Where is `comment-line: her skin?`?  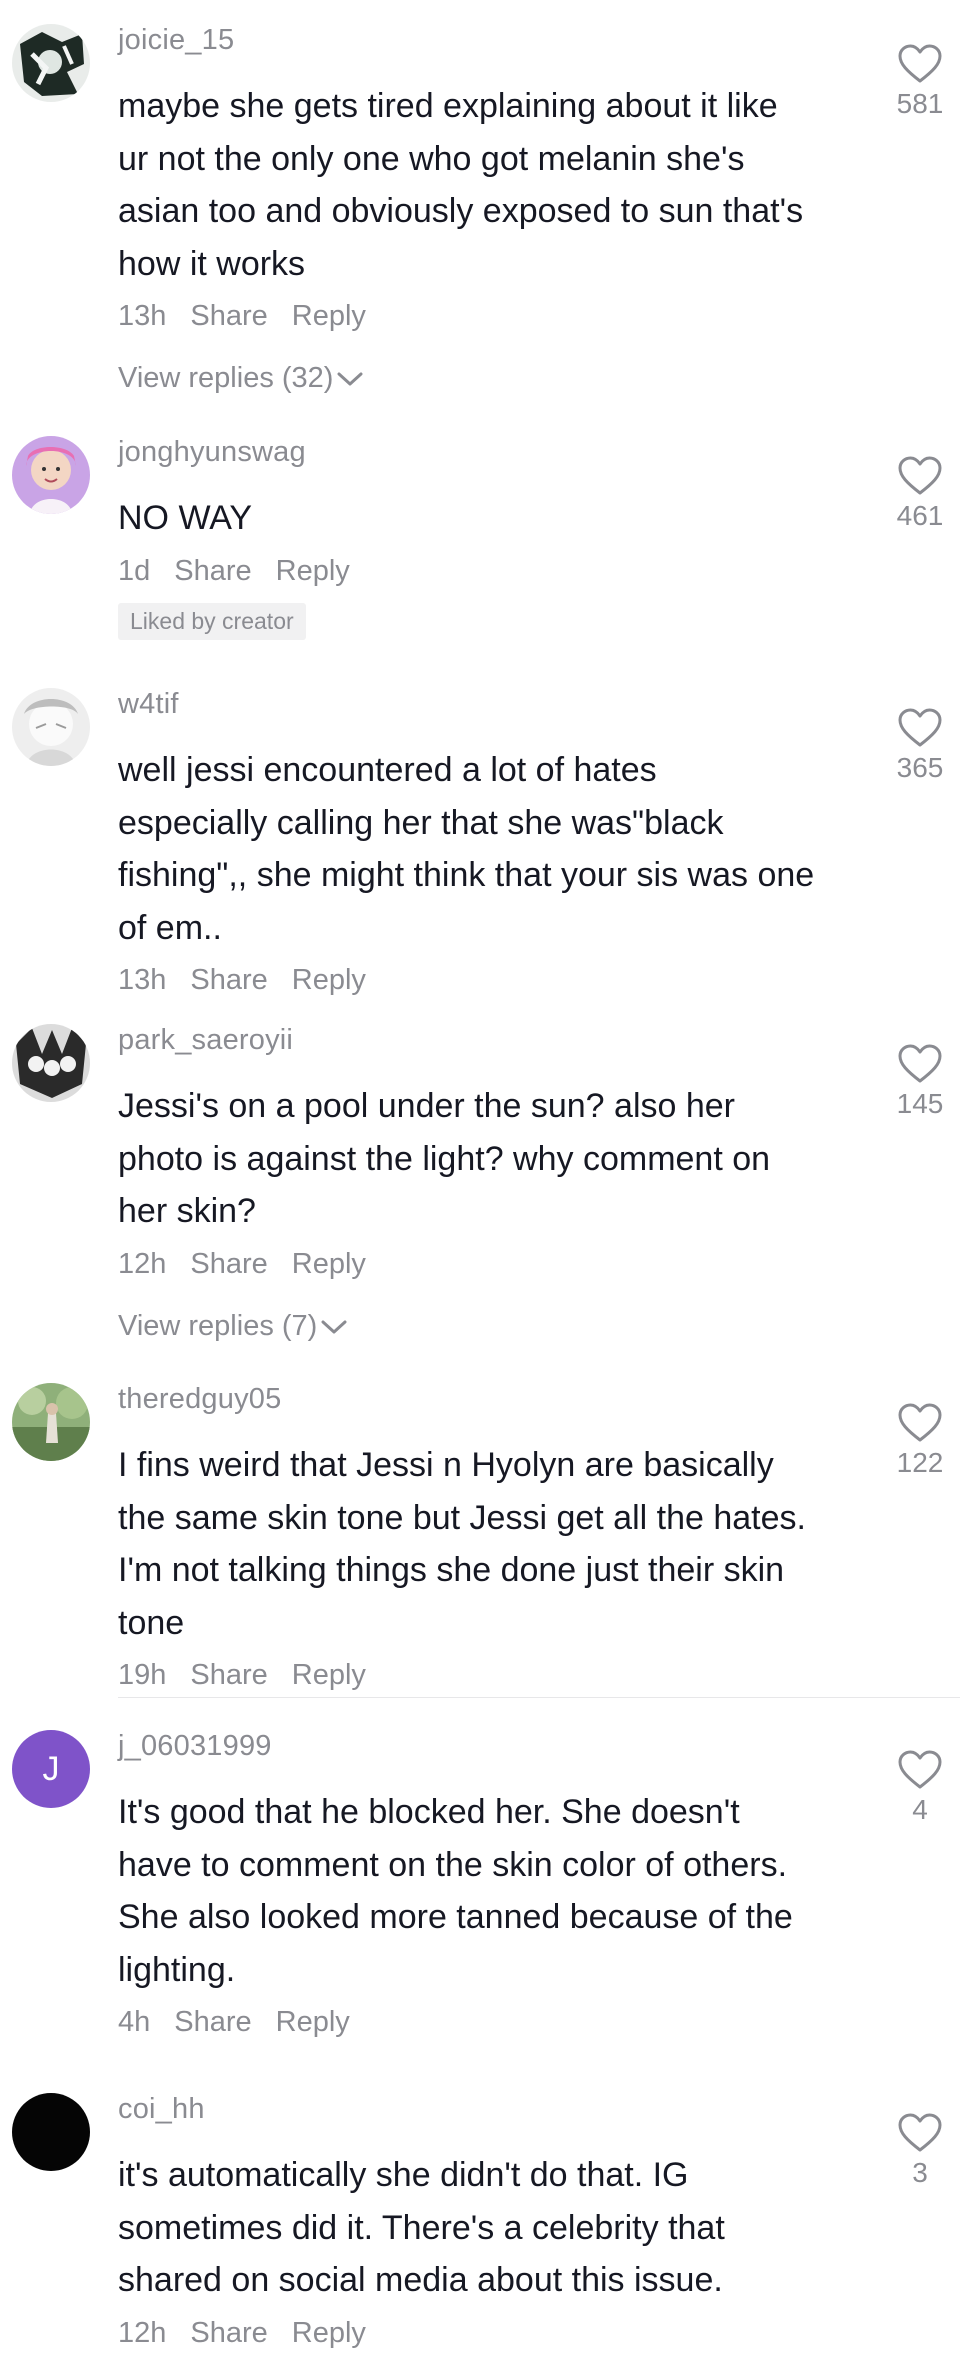 comment-line: her skin? is located at coordinates (187, 1211).